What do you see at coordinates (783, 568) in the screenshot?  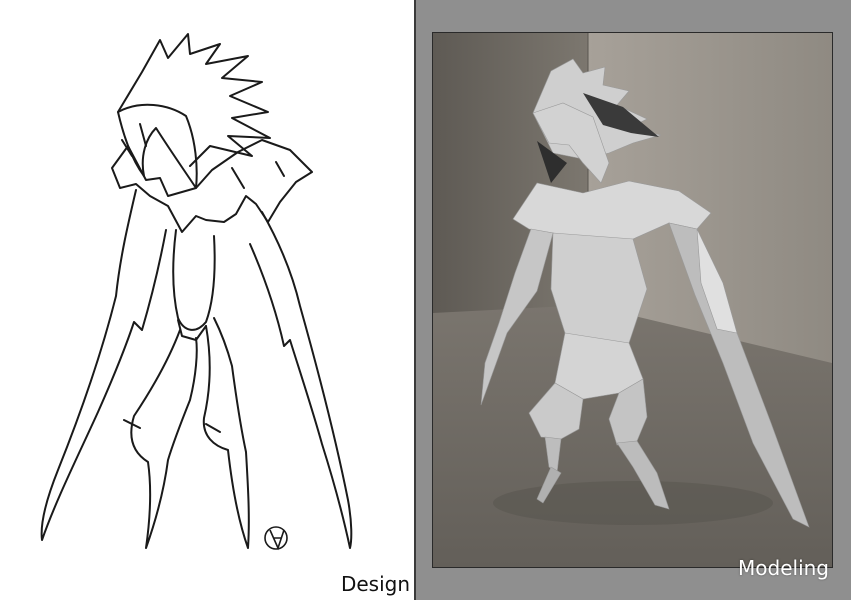 I see `modeling-caption: Modeling` at bounding box center [783, 568].